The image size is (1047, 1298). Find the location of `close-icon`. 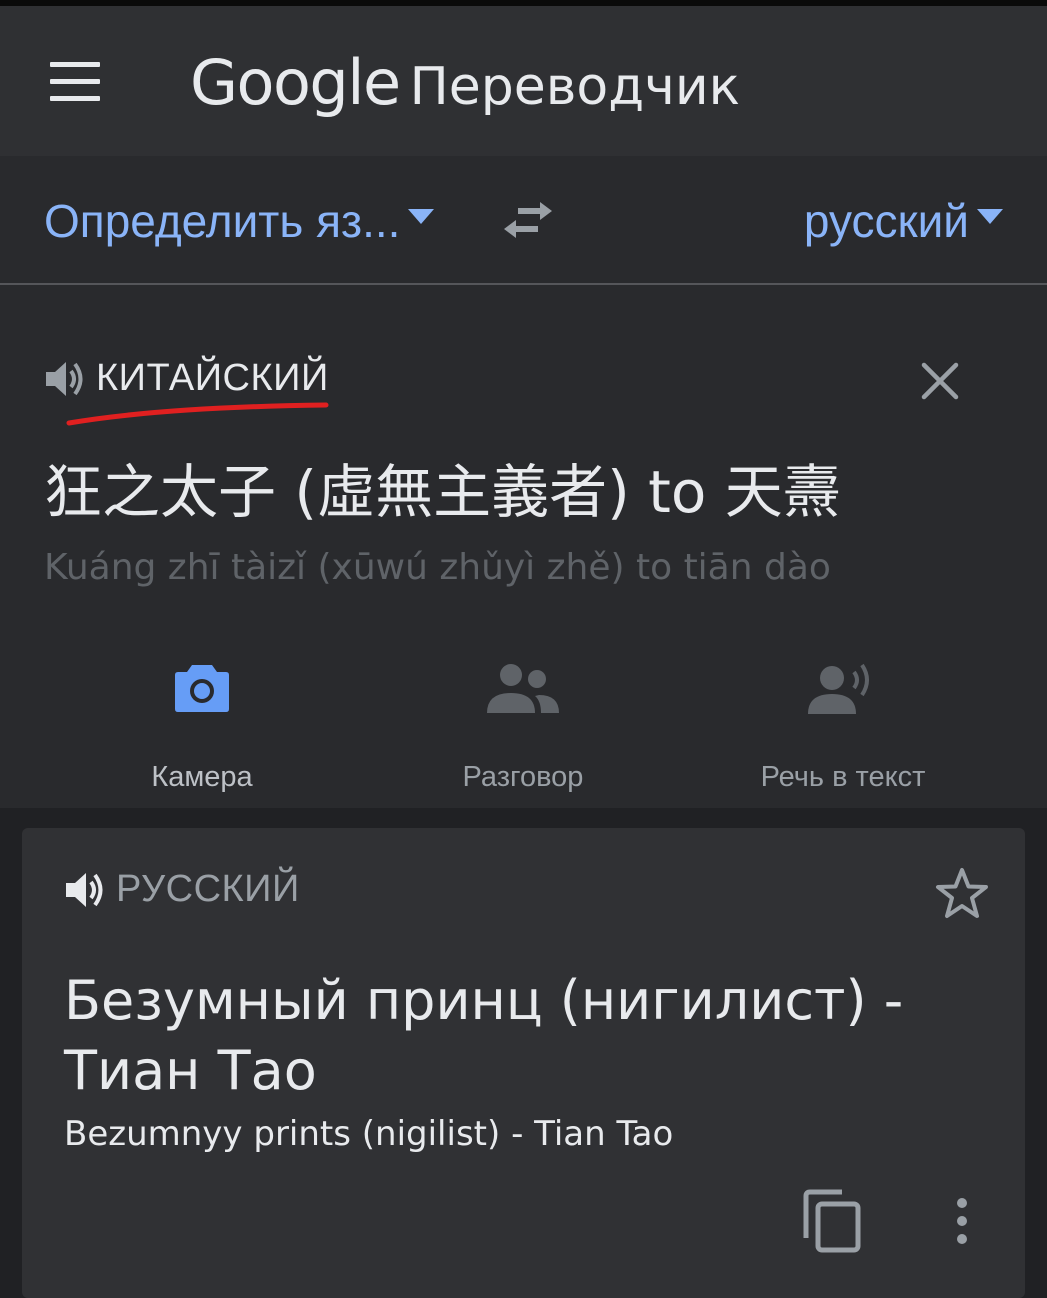

close-icon is located at coordinates (940, 381).